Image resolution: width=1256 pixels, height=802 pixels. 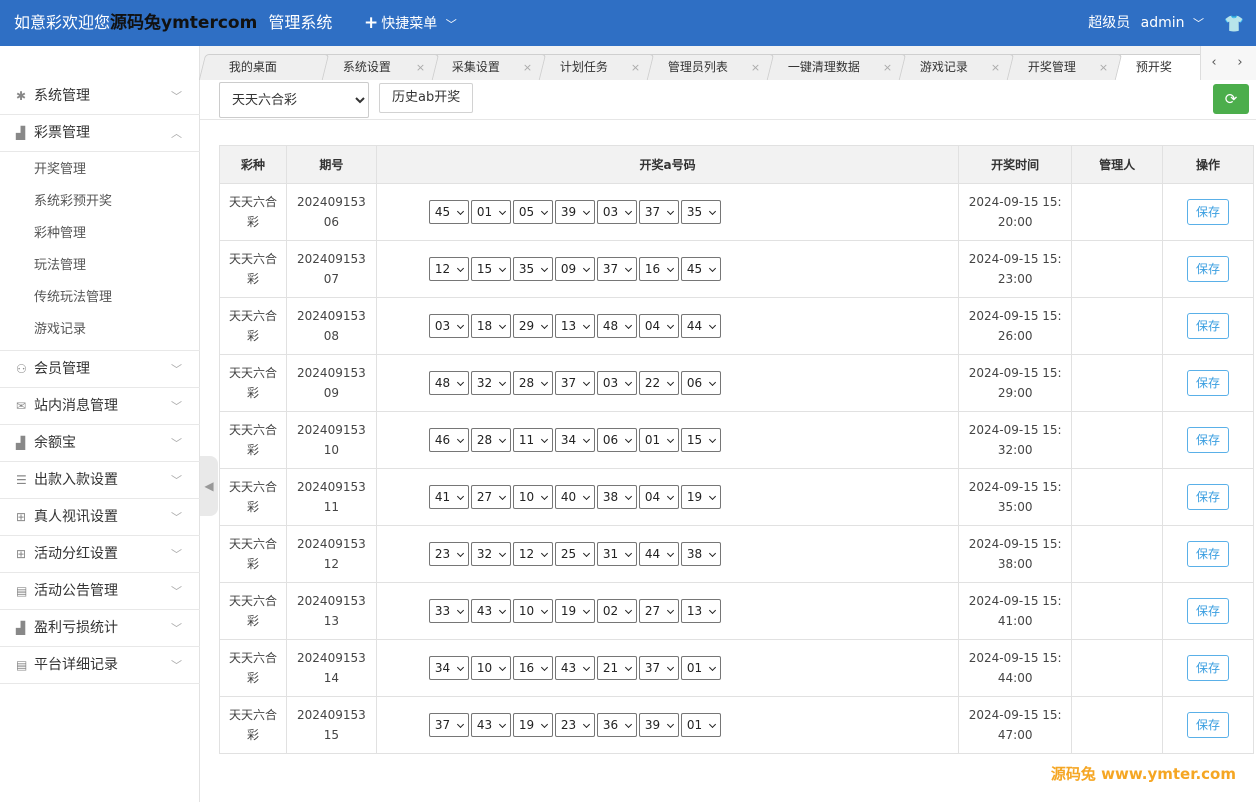 What do you see at coordinates (706, 67) in the screenshot?
I see `tab: 管理员列表 ×` at bounding box center [706, 67].